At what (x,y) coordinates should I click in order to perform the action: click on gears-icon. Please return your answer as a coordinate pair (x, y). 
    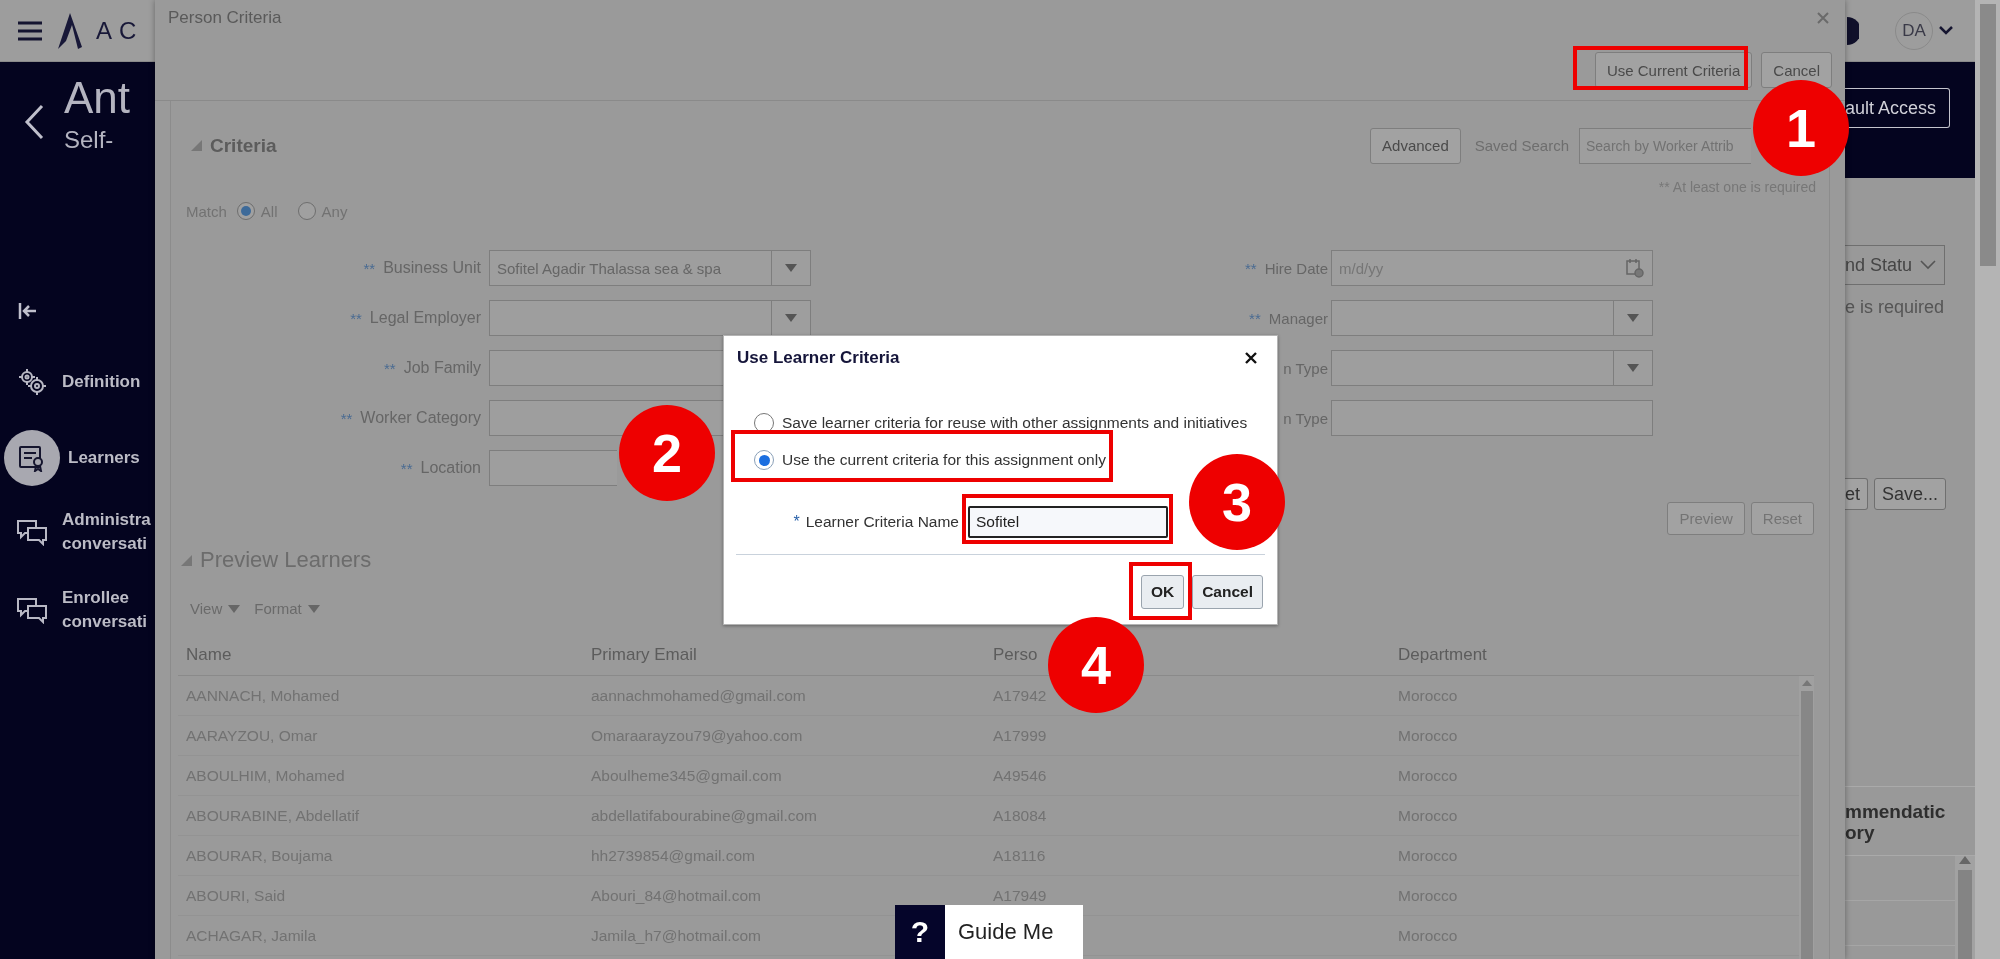
    Looking at the image, I should click on (32, 382).